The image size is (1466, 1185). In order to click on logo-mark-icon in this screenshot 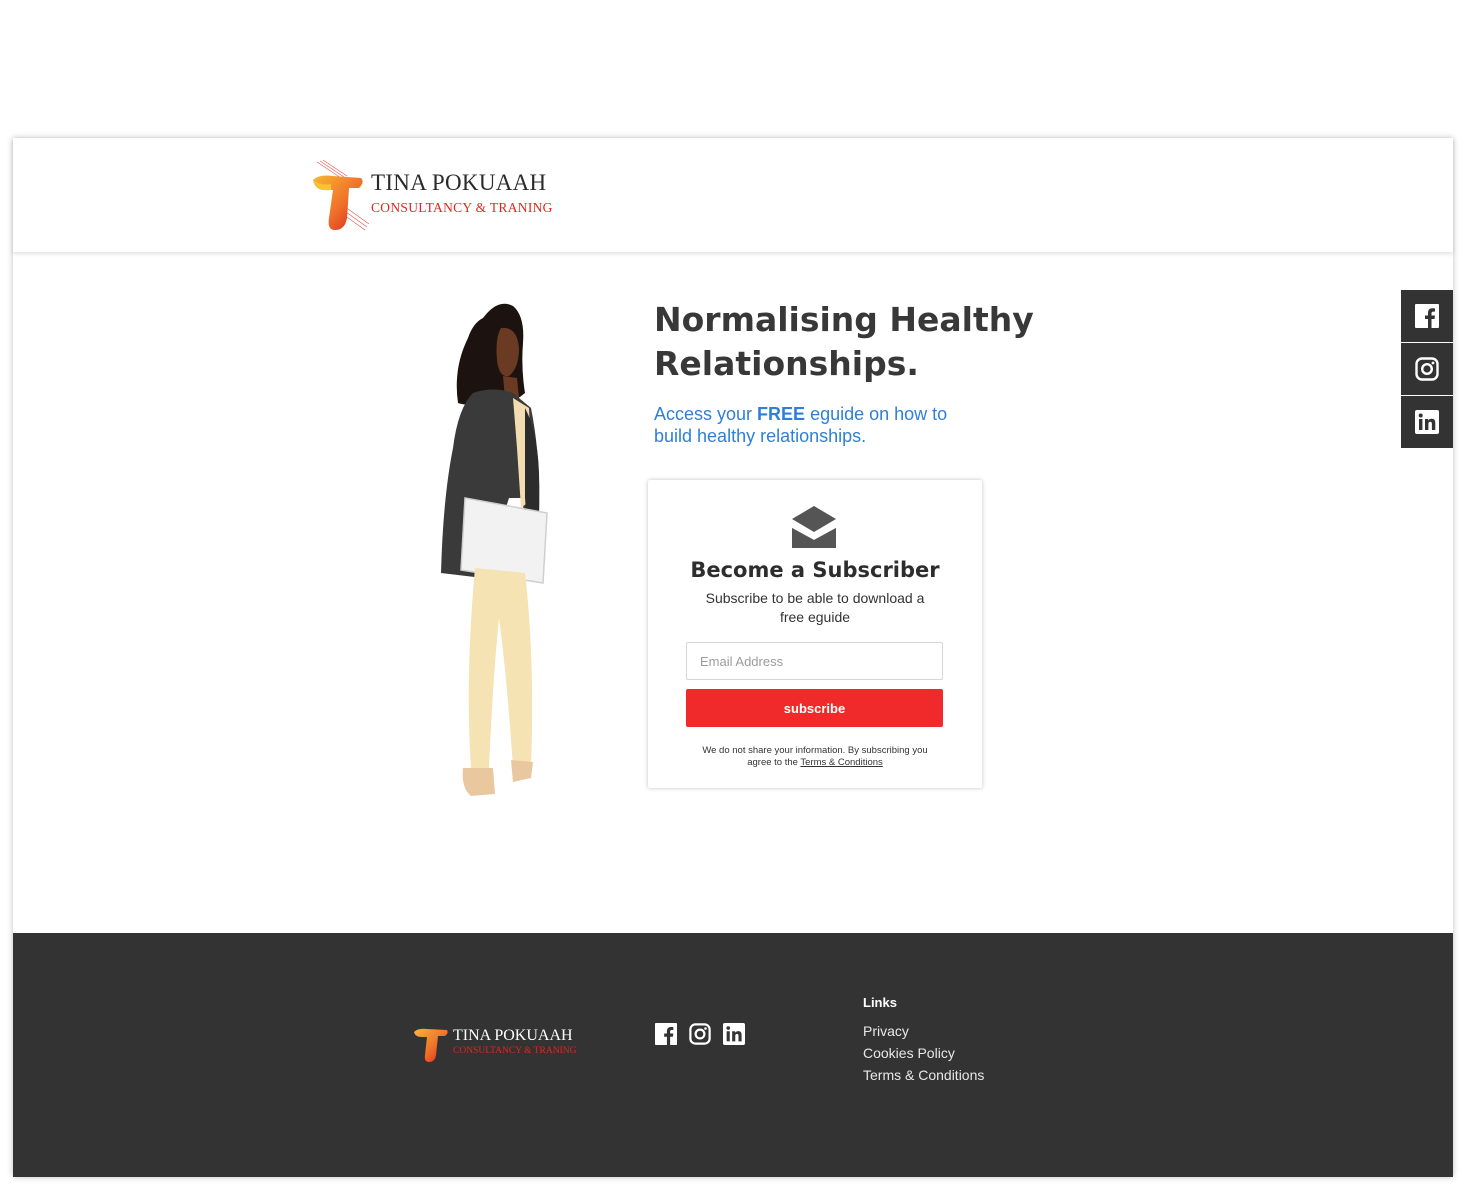, I will do `click(341, 195)`.